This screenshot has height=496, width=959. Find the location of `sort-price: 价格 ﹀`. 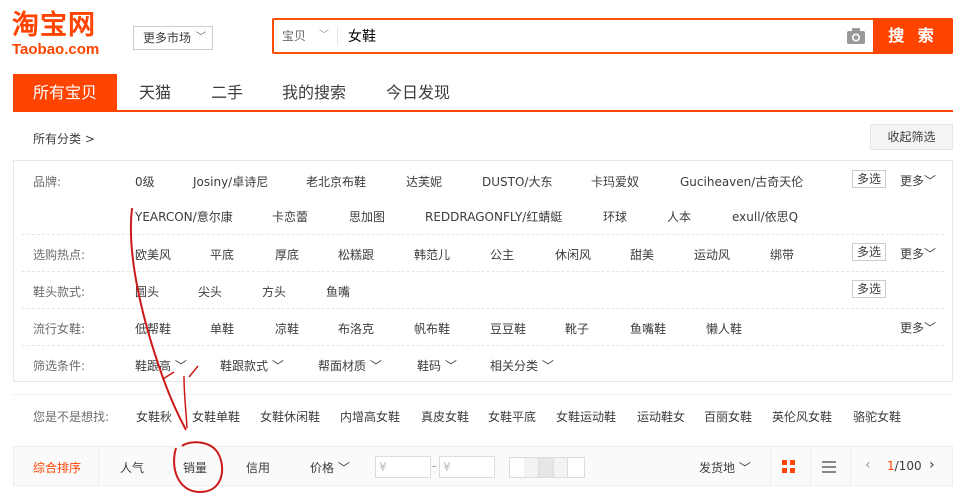

sort-price: 价格 ﹀ is located at coordinates (330, 467).